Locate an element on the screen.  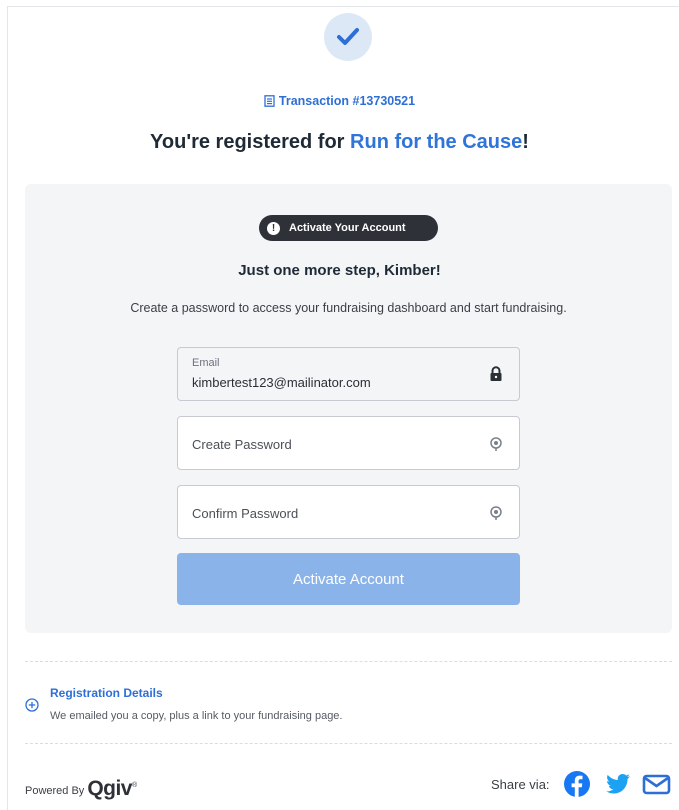
lock-icon is located at coordinates (496, 373).